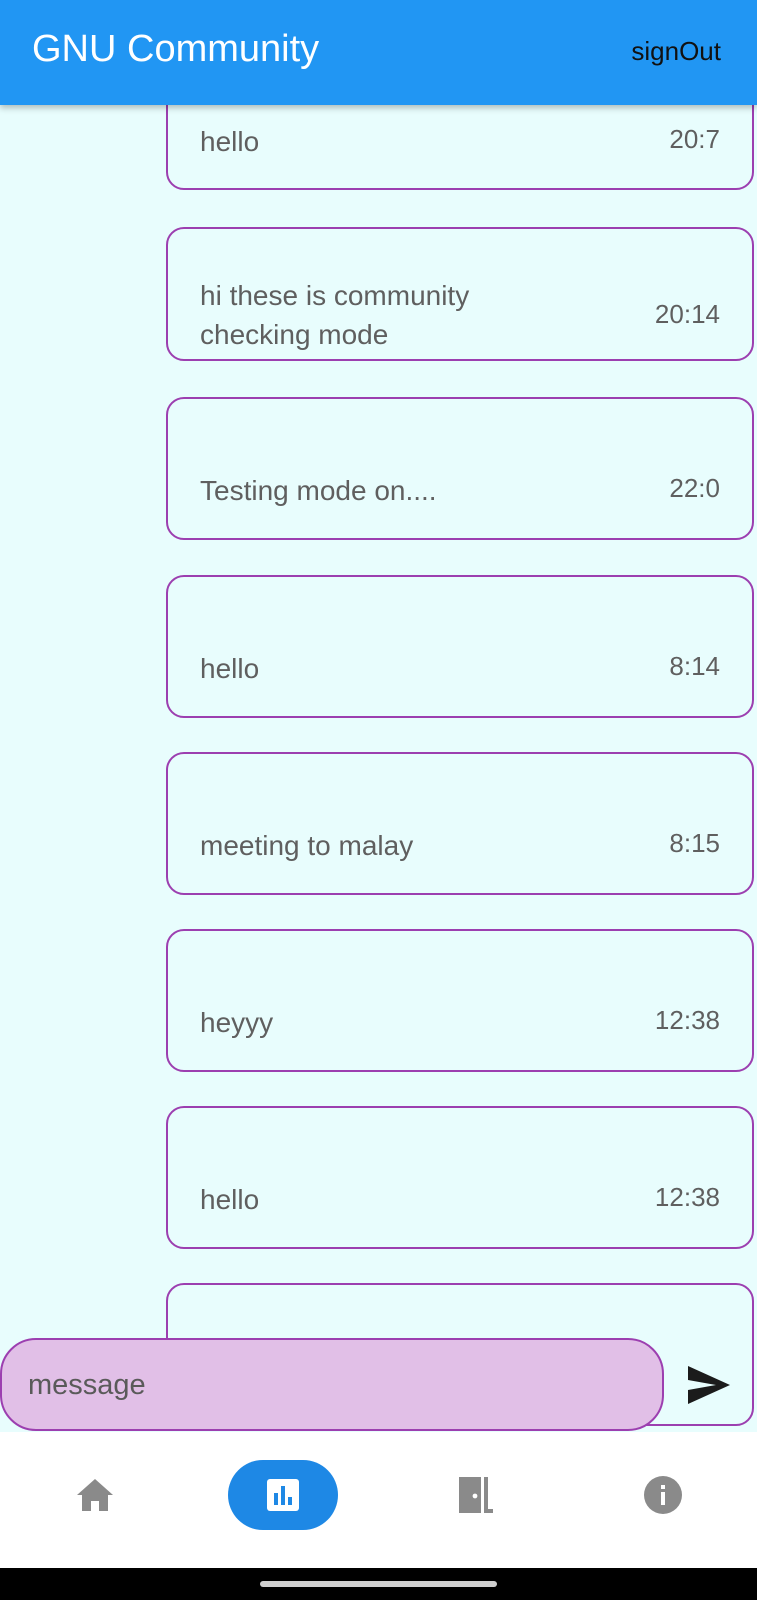 The image size is (757, 1600). What do you see at coordinates (687, 314) in the screenshot?
I see `message-time: 20:14` at bounding box center [687, 314].